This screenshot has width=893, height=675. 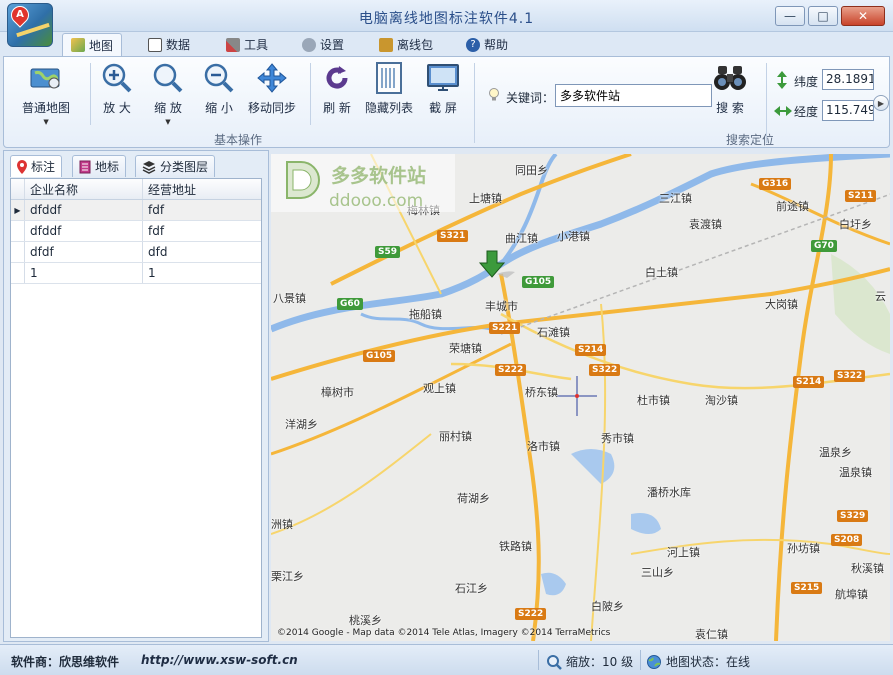 I want to click on tab-package-label: 离线包, so click(x=415, y=45).